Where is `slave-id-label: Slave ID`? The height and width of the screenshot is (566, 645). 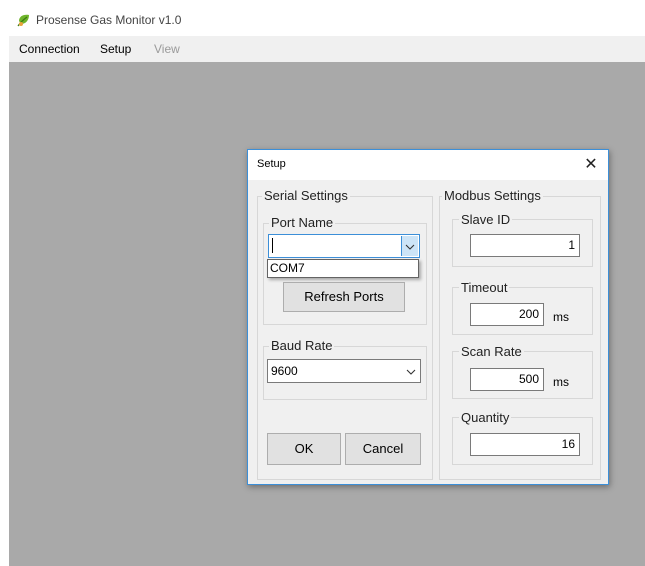
slave-id-label: Slave ID is located at coordinates (486, 219).